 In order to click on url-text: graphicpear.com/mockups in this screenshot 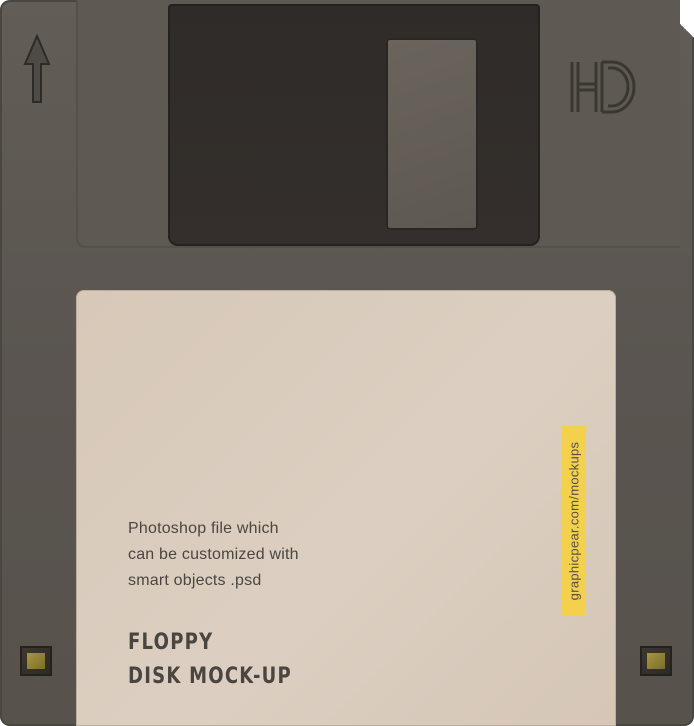, I will do `click(574, 521)`.